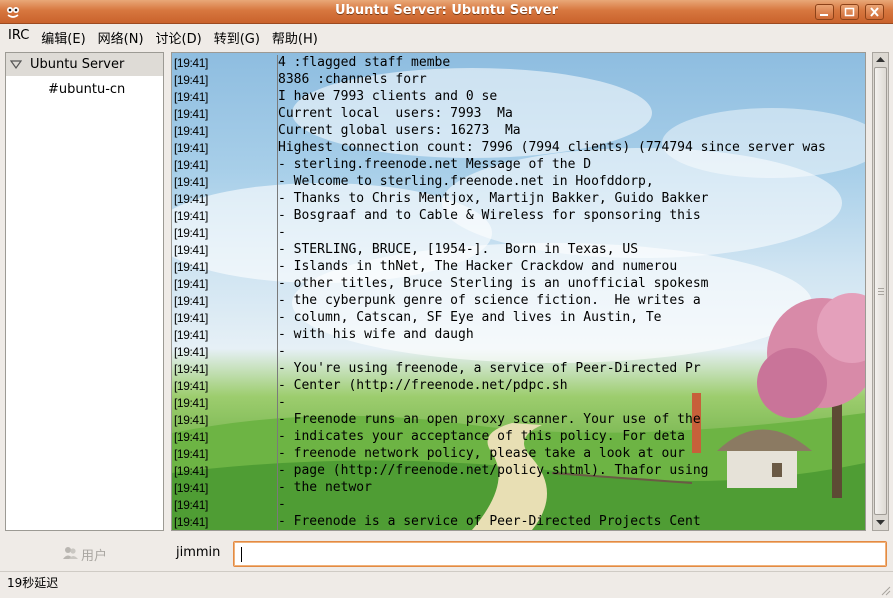 The image size is (893, 598). Describe the element at coordinates (16, 65) in the screenshot. I see `expander-down-icon` at that location.